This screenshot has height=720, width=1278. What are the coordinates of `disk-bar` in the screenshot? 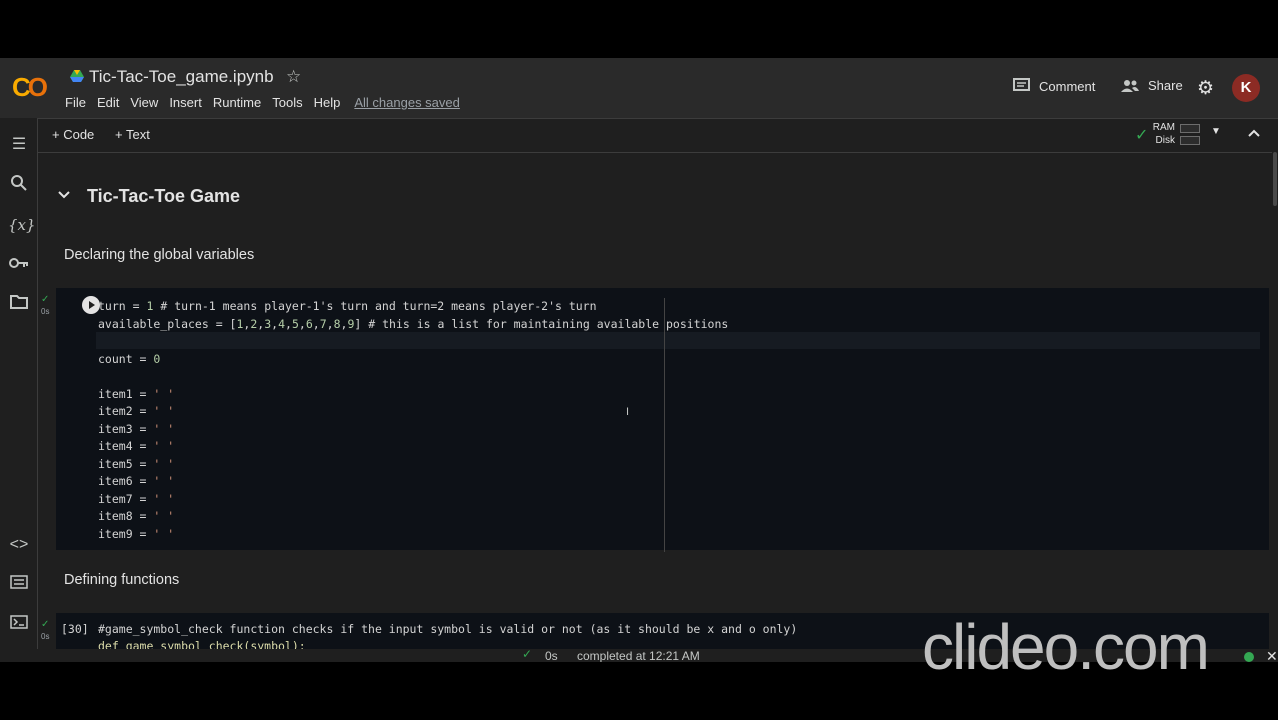 It's located at (1190, 140).